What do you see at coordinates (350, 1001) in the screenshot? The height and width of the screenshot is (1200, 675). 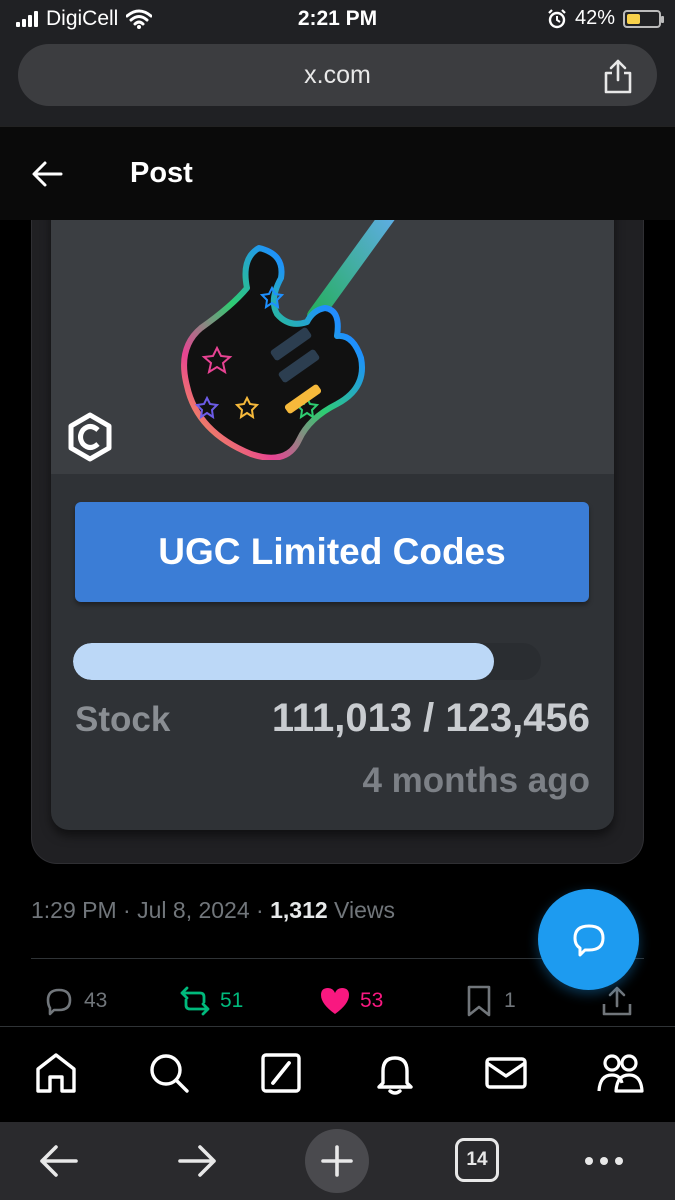 I see `like-button: 53` at bounding box center [350, 1001].